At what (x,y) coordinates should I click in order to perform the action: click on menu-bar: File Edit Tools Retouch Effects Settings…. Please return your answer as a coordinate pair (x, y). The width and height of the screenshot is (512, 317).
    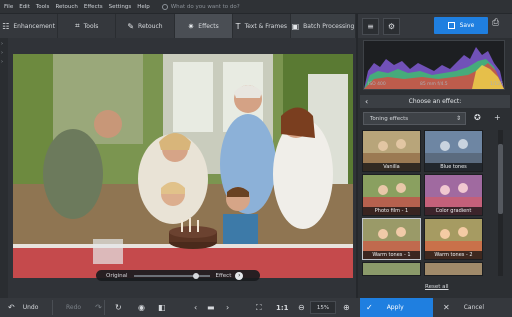
    Looking at the image, I should click on (256, 6).